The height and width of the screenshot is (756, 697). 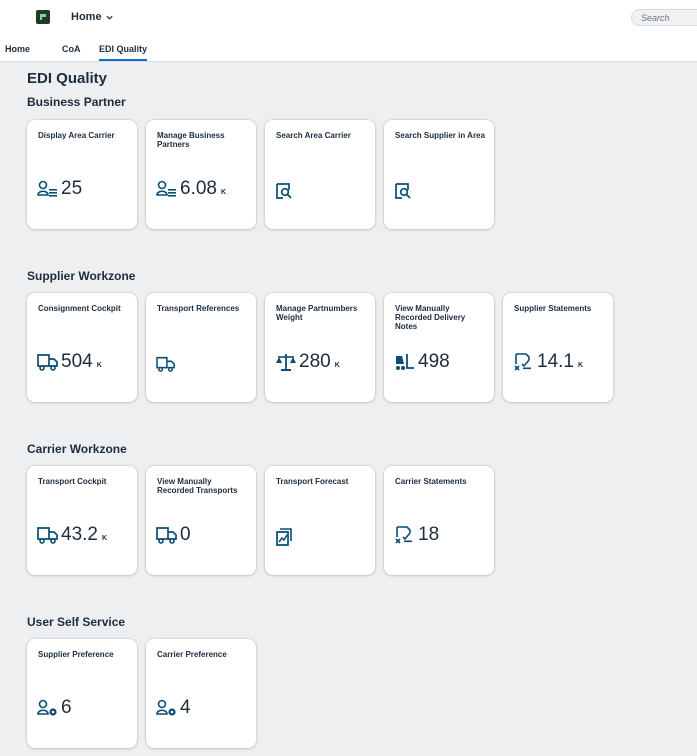 I want to click on tile-title: Transport References, so click(x=198, y=308).